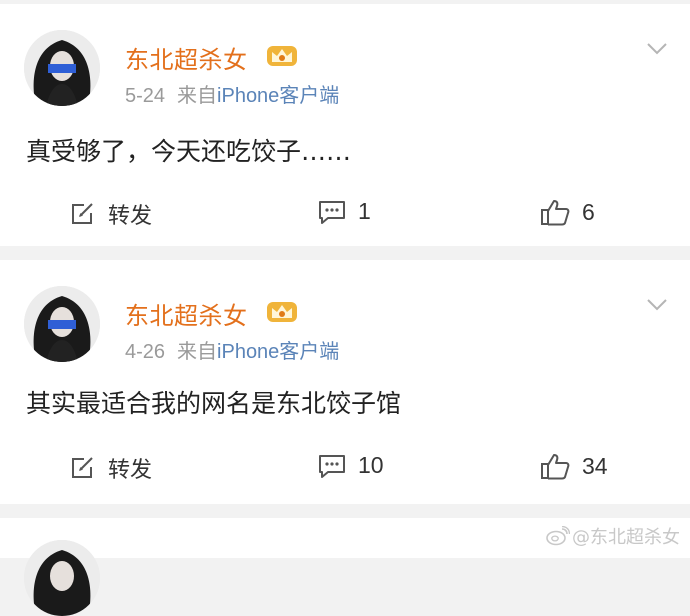  I want to click on watermark-text: @东北超杀女, so click(626, 537).